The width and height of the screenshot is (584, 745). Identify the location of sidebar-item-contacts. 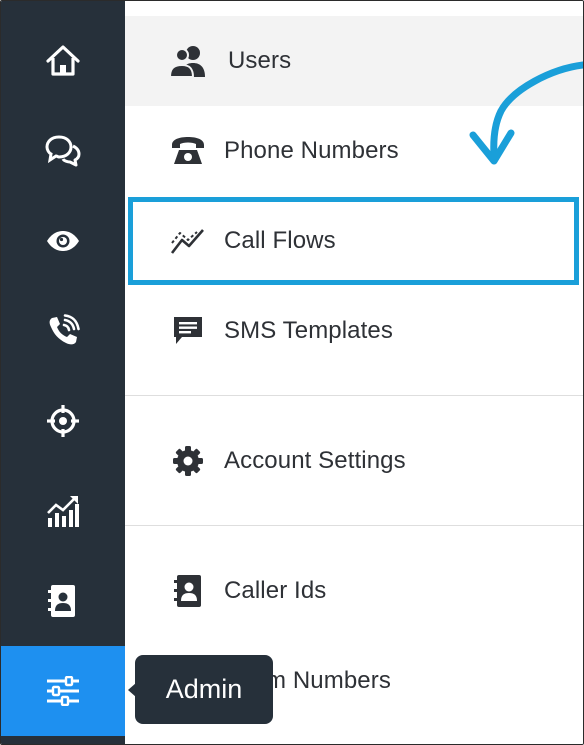
(63, 601).